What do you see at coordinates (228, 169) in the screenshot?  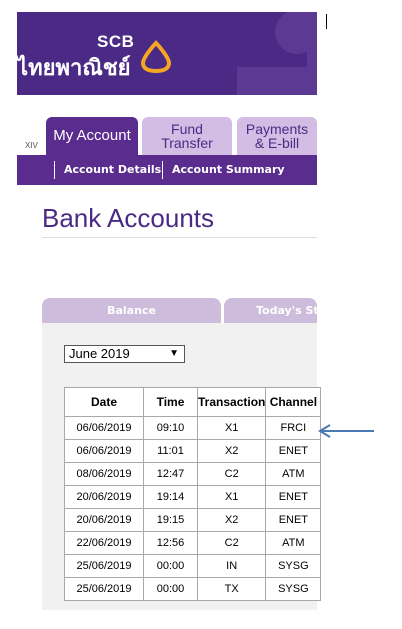 I see `subnav-account-summary-link: Account Summary` at bounding box center [228, 169].